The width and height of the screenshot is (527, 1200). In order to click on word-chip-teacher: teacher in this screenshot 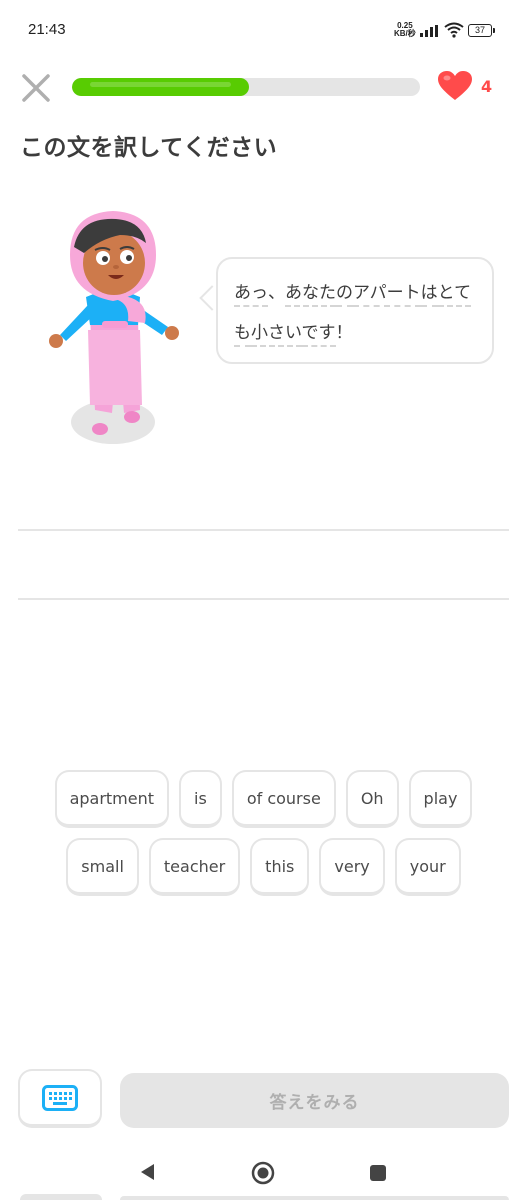, I will do `click(194, 867)`.